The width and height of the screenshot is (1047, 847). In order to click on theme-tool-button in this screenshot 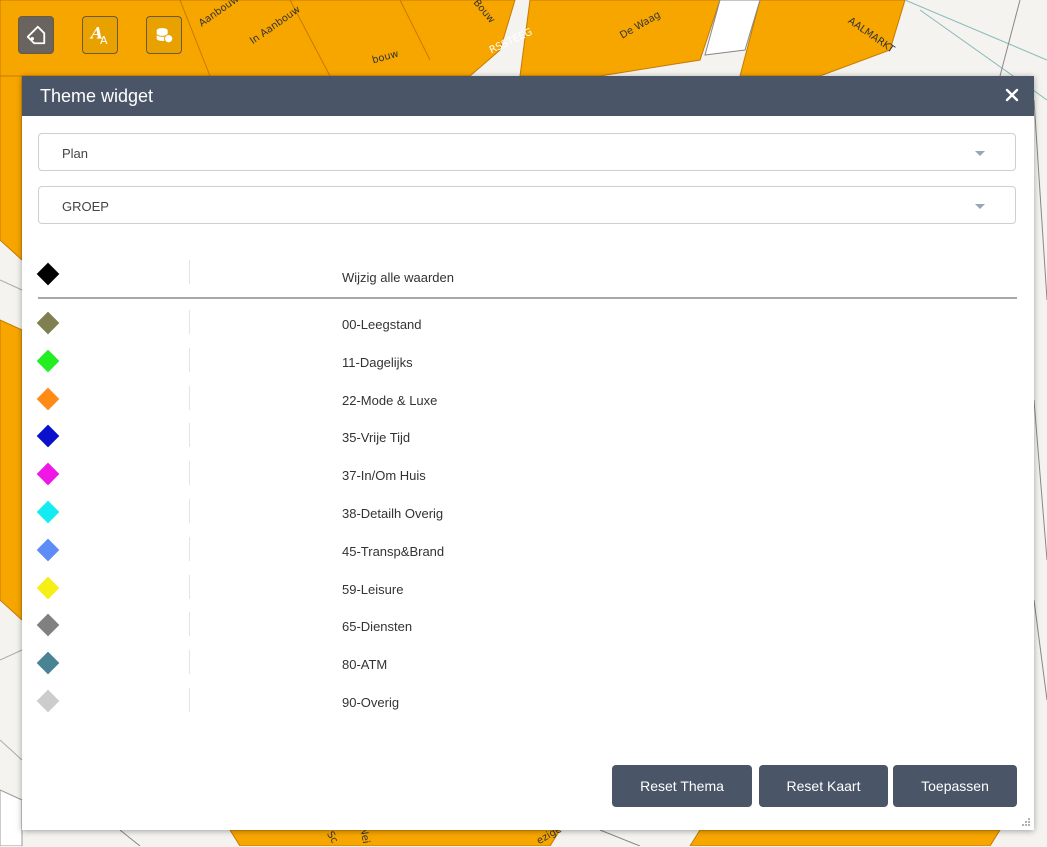, I will do `click(36, 35)`.